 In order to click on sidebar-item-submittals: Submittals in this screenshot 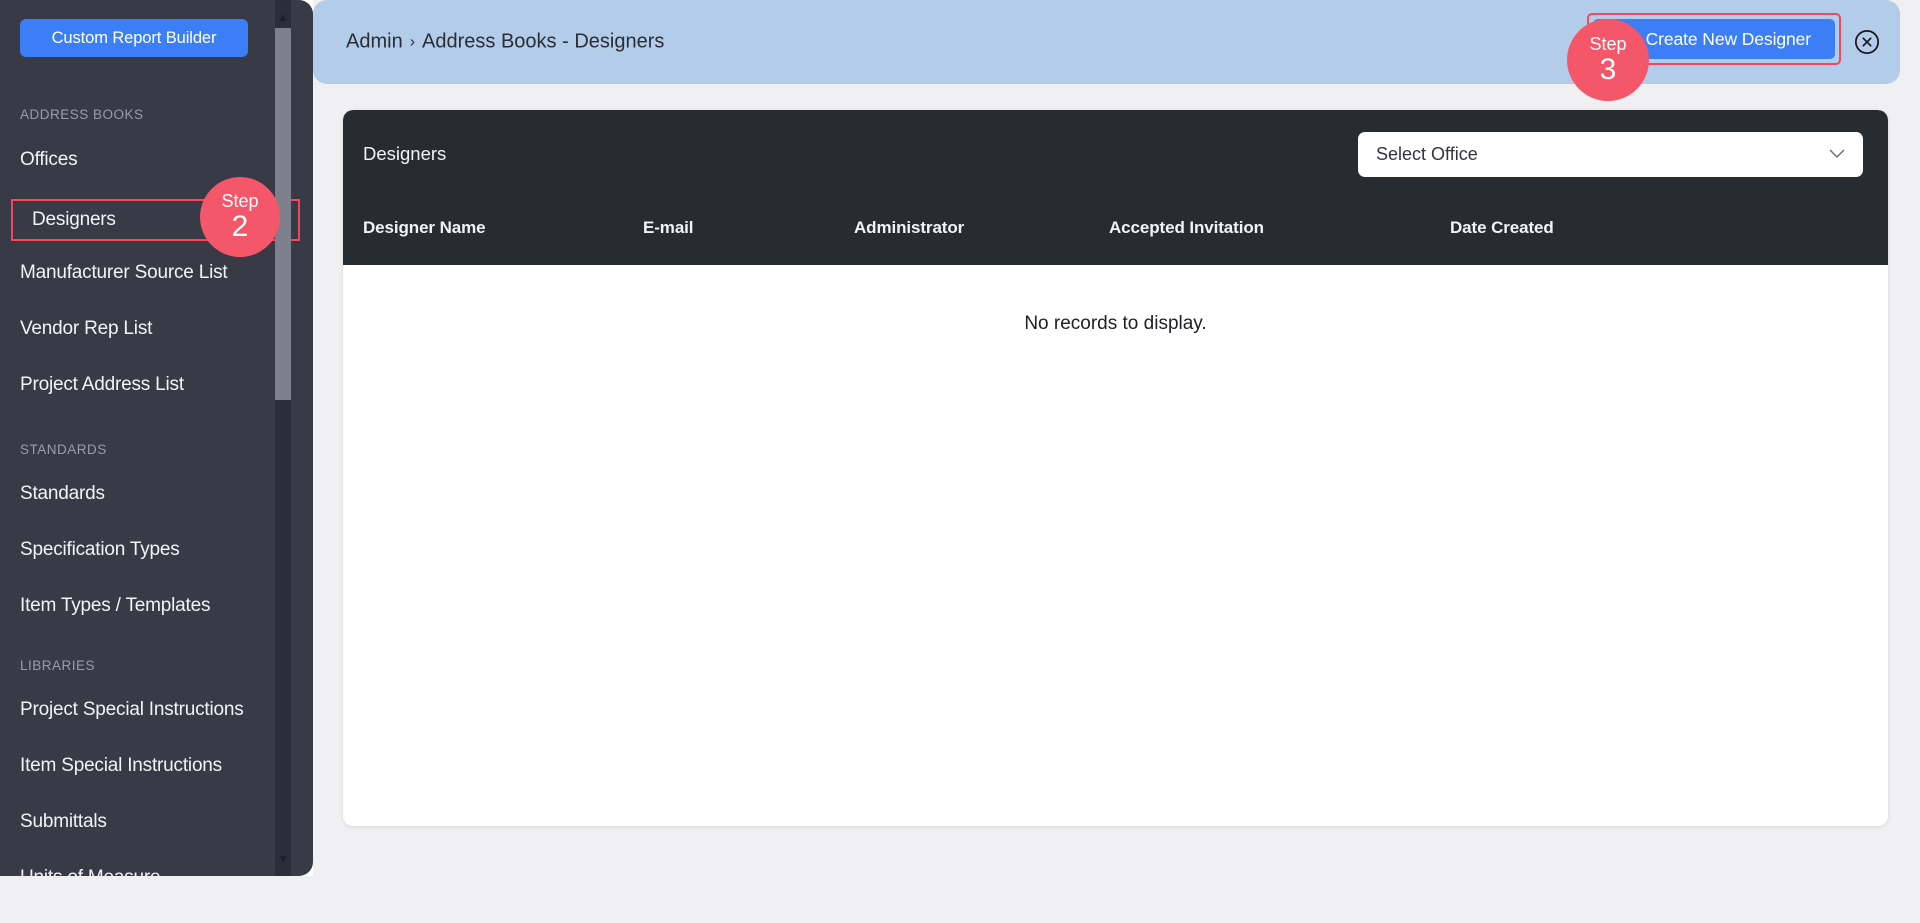, I will do `click(145, 822)`.